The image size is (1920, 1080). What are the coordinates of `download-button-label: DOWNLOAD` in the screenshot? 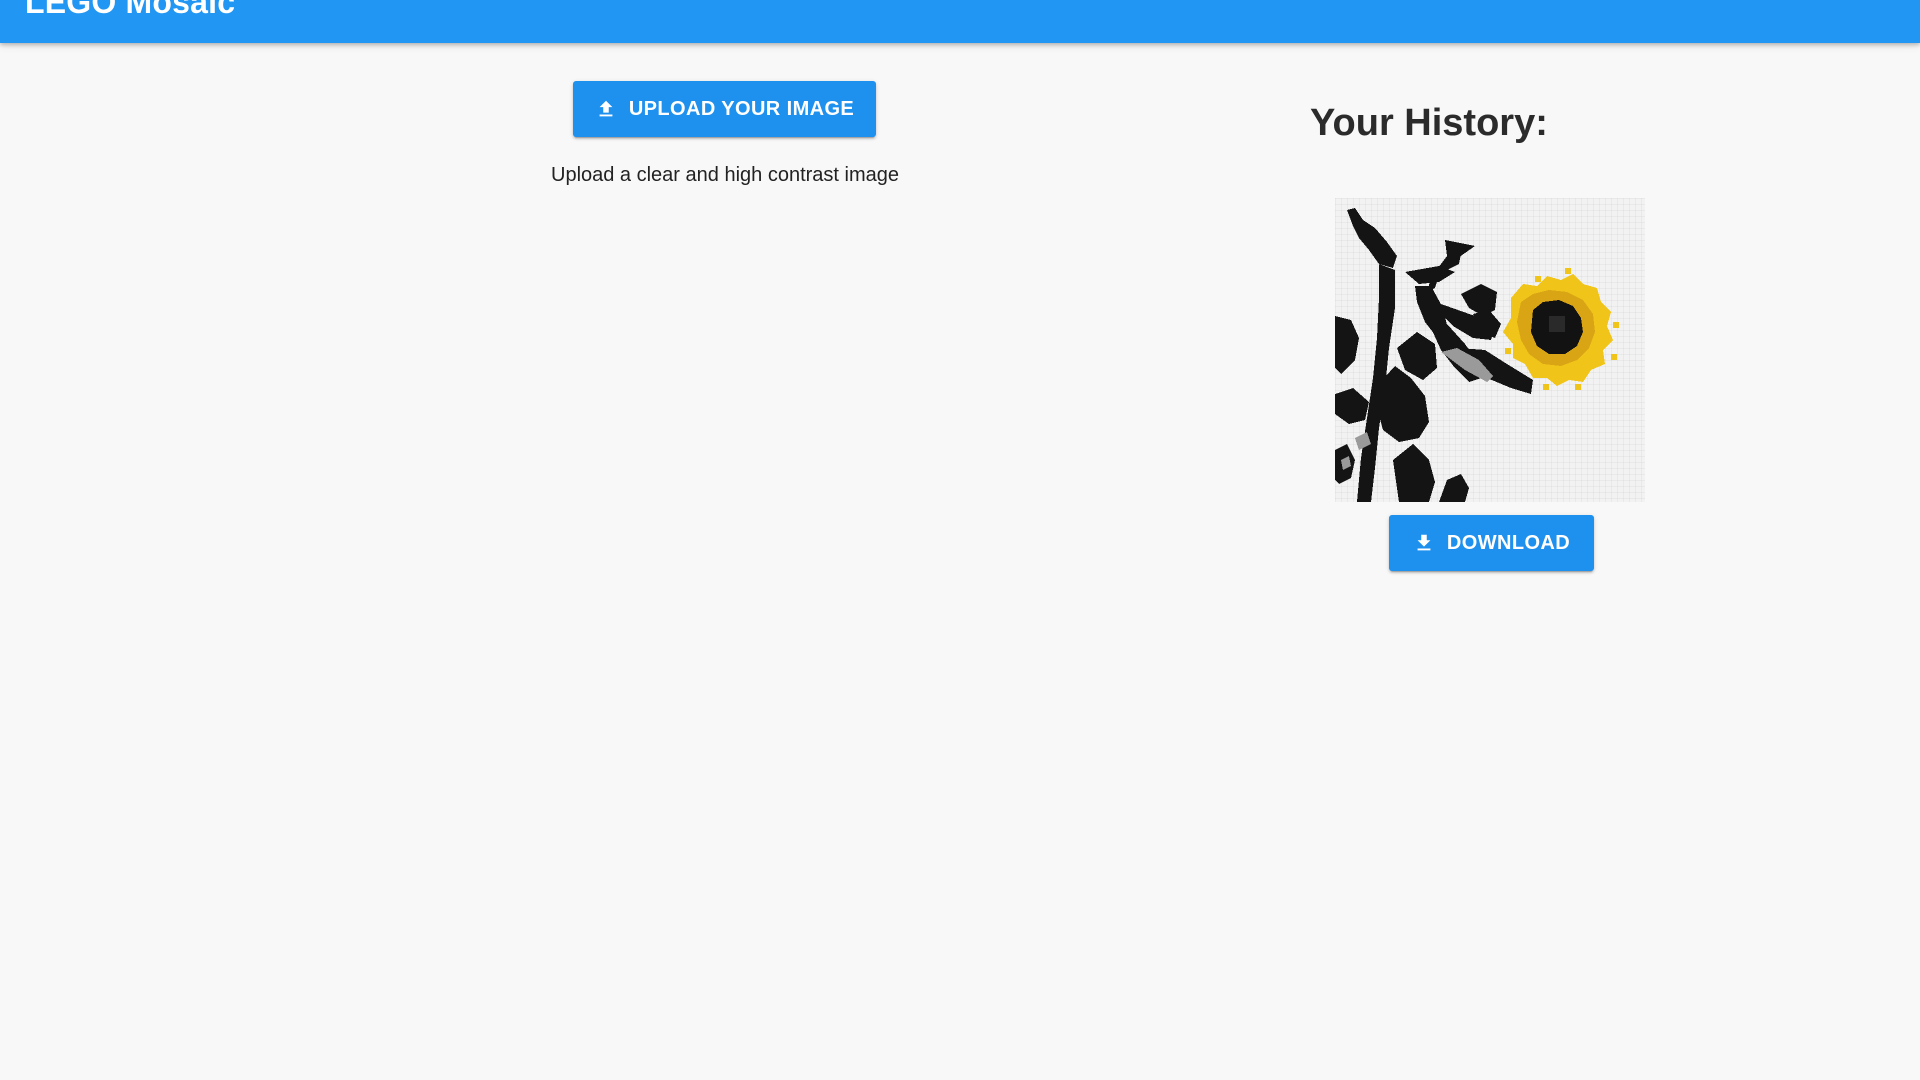 It's located at (1508, 542).